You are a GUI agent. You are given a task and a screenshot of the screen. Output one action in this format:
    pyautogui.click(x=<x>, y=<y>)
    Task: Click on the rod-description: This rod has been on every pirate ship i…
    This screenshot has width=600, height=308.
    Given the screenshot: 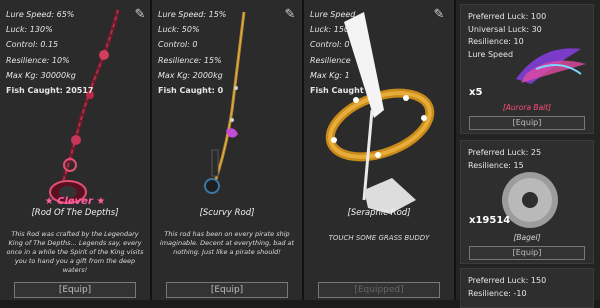 What is the action you would take?
    pyautogui.click(x=227, y=243)
    